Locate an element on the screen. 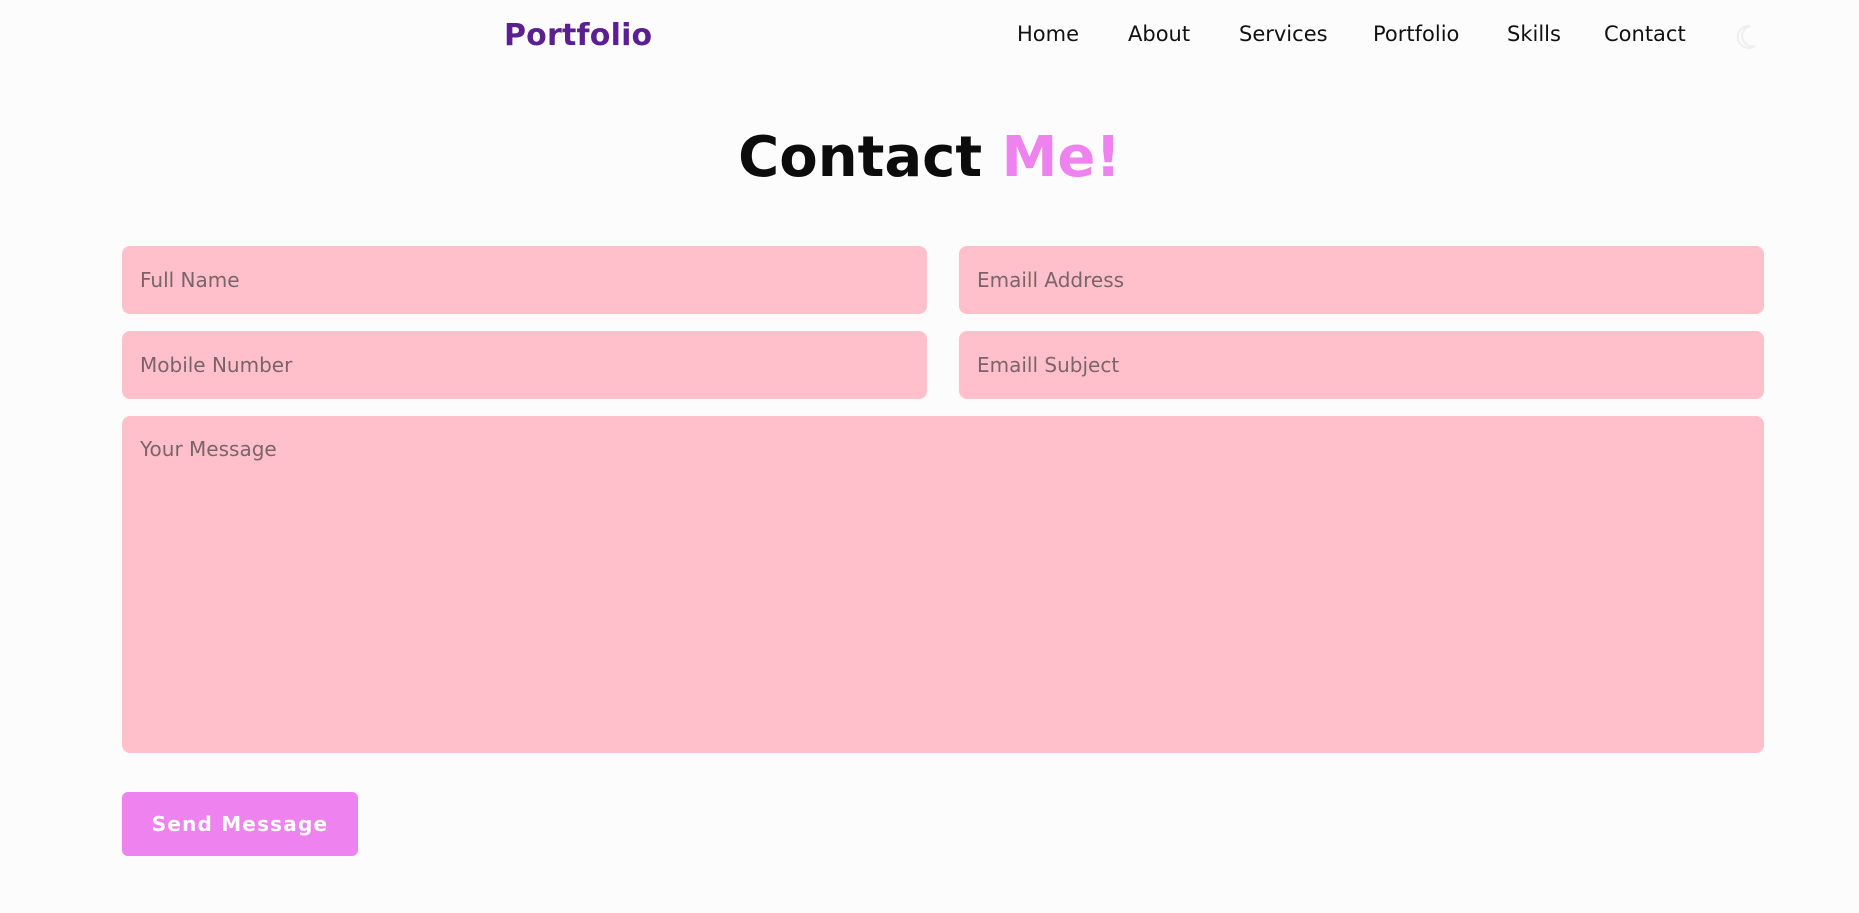 Image resolution: width=1859 pixels, height=913 pixels. email-subject-input is located at coordinates (1361, 365).